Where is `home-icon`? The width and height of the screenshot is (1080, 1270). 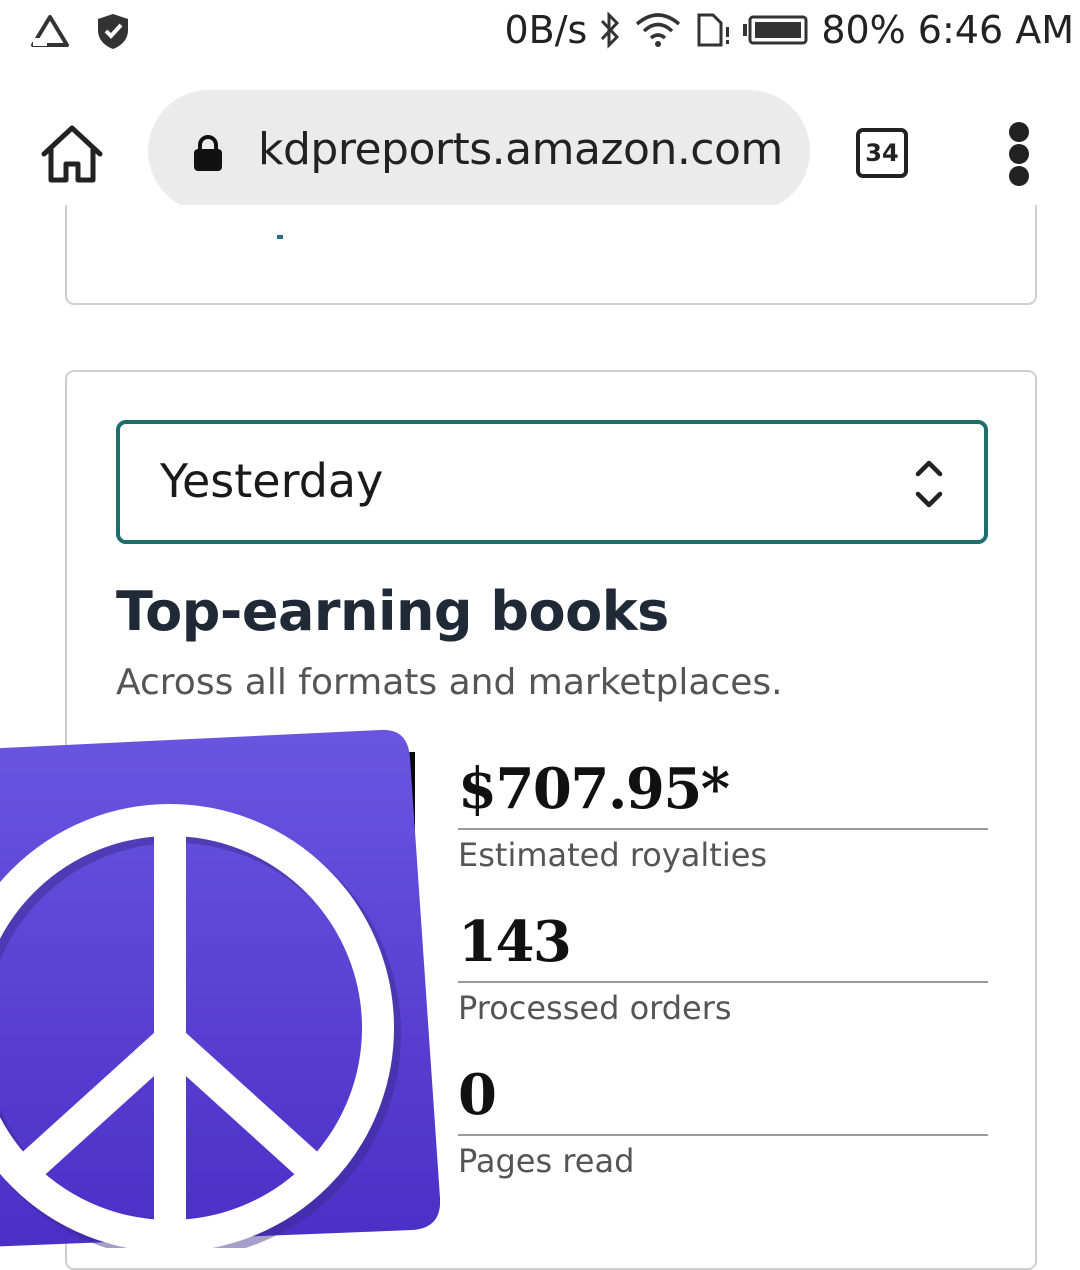
home-icon is located at coordinates (72, 154).